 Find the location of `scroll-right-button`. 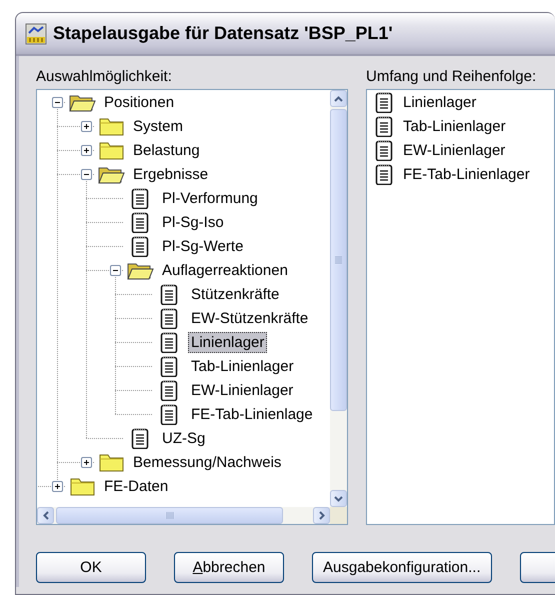

scroll-right-button is located at coordinates (321, 515).